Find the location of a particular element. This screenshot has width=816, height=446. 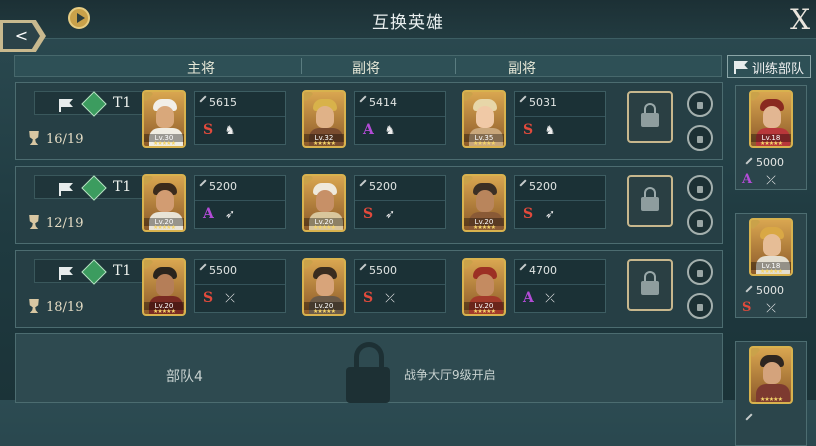

hero-info: 5200 A ➶ is located at coordinates (240, 202).